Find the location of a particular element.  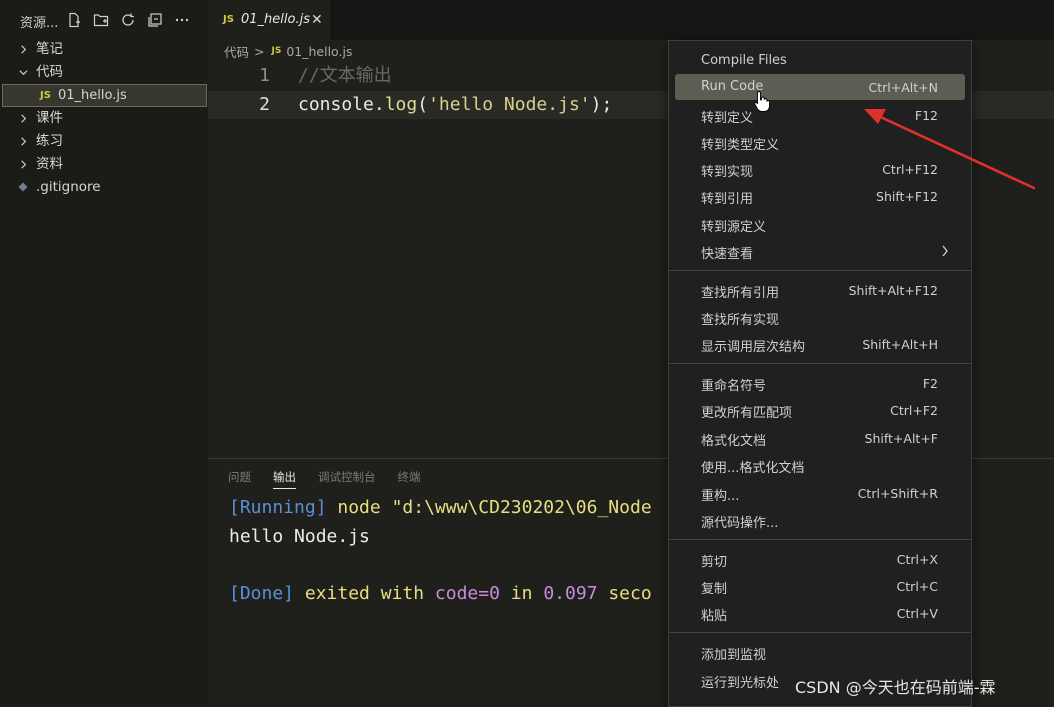

menu-item-label: Compile Files is located at coordinates (744, 60).